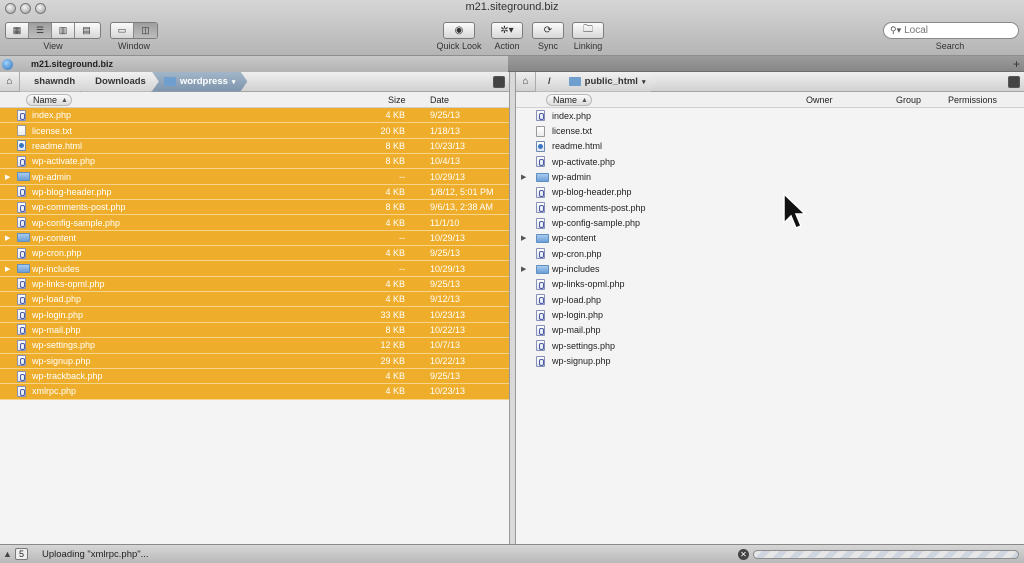 This screenshot has height=563, width=1024. Describe the element at coordinates (578, 315) in the screenshot. I see `file-name: wp-login.php` at that location.